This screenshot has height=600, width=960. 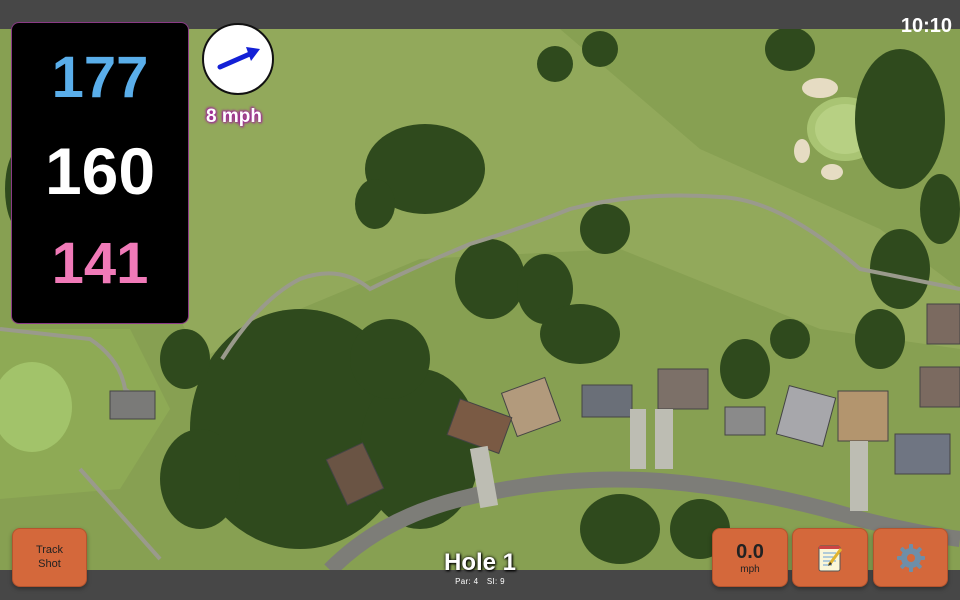 What do you see at coordinates (480, 581) in the screenshot?
I see `hole-info: Par: 4 SI: 9` at bounding box center [480, 581].